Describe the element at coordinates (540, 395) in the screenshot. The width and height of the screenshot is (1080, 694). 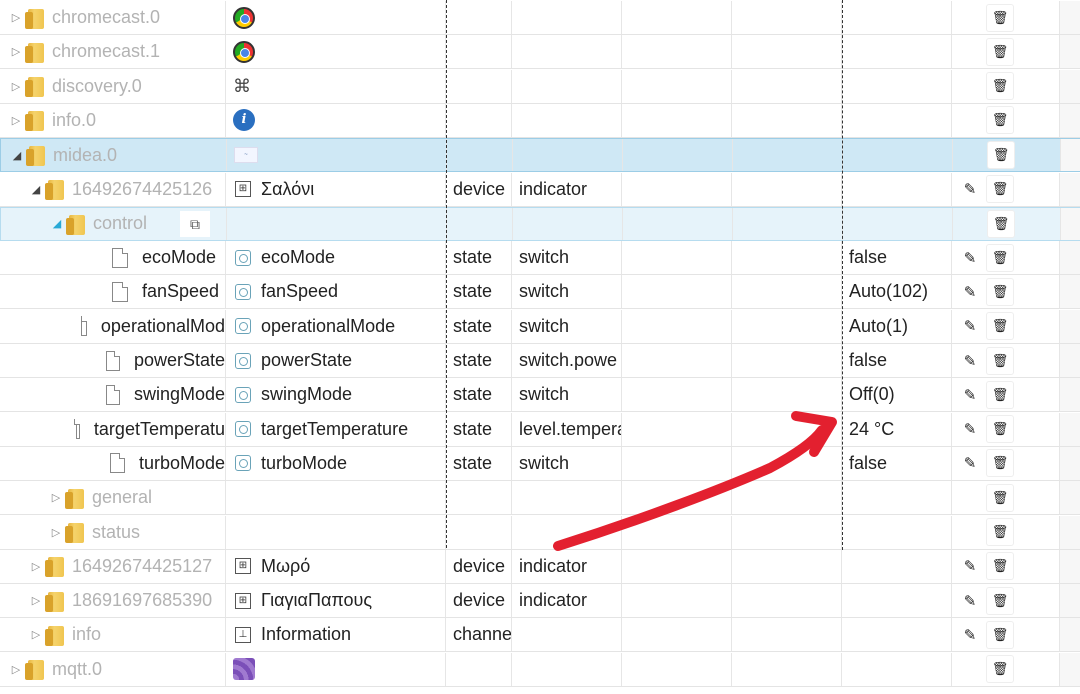
I see `tree-row-swingMode: swingMode swingMode state switch Off(0) ✎ 🗑` at that location.